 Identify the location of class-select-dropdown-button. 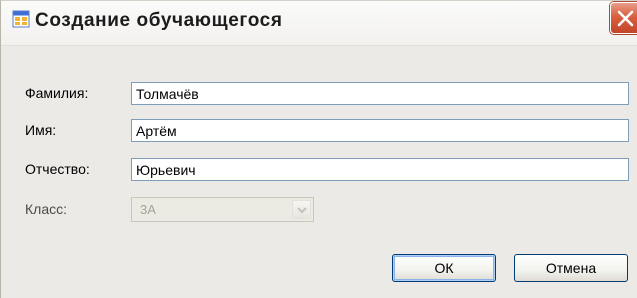
(301, 209).